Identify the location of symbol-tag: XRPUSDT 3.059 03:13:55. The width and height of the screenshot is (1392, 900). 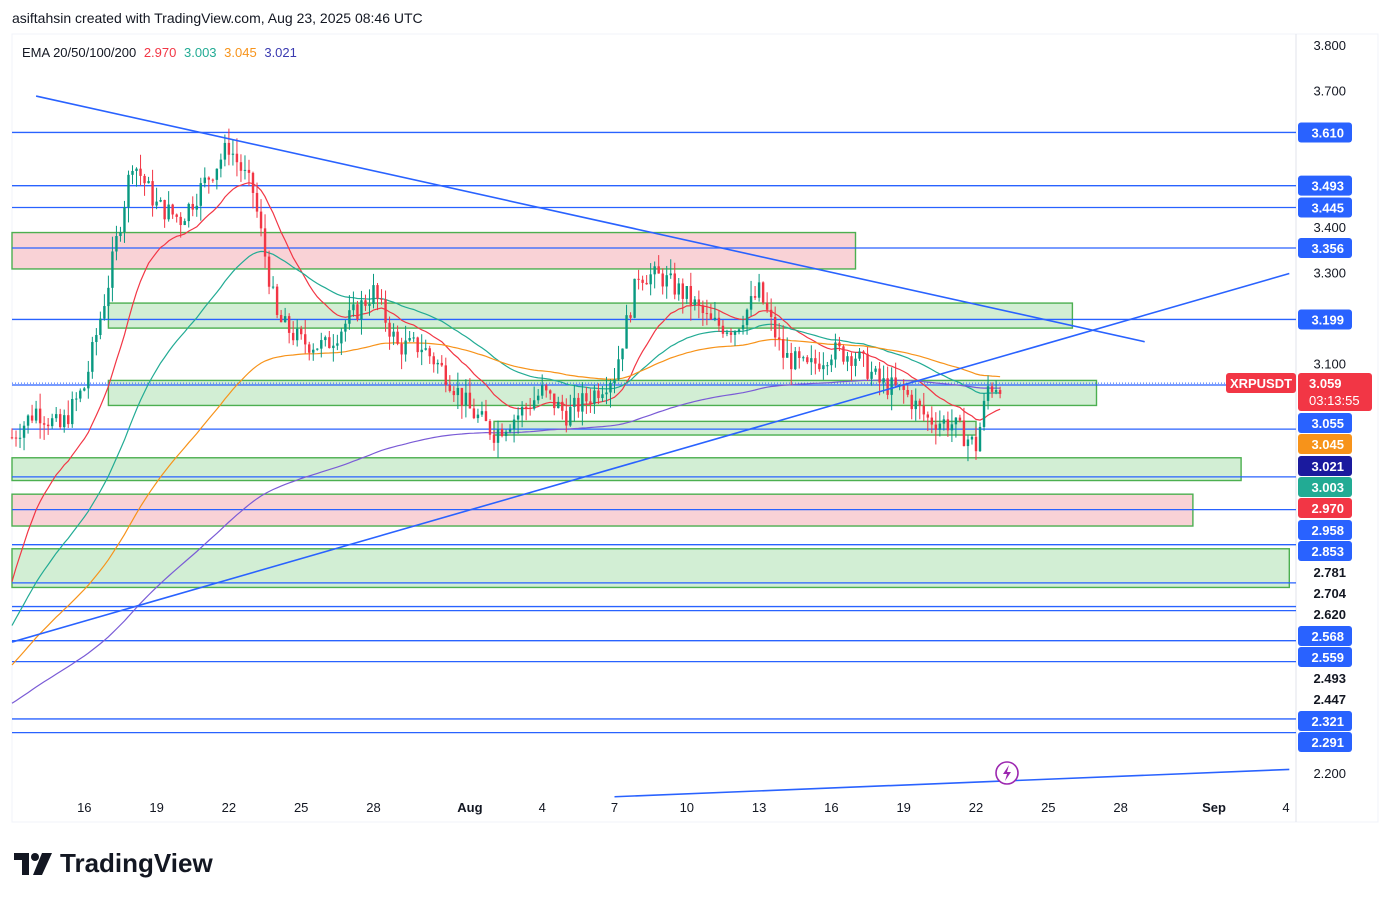
(1299, 392).